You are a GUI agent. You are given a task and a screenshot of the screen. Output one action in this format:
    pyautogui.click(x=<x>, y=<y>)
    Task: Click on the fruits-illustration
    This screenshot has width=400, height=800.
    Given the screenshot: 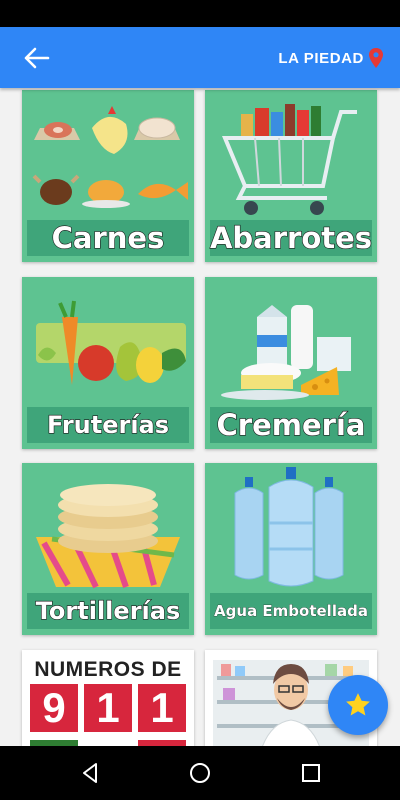 What is the action you would take?
    pyautogui.click(x=111, y=342)
    